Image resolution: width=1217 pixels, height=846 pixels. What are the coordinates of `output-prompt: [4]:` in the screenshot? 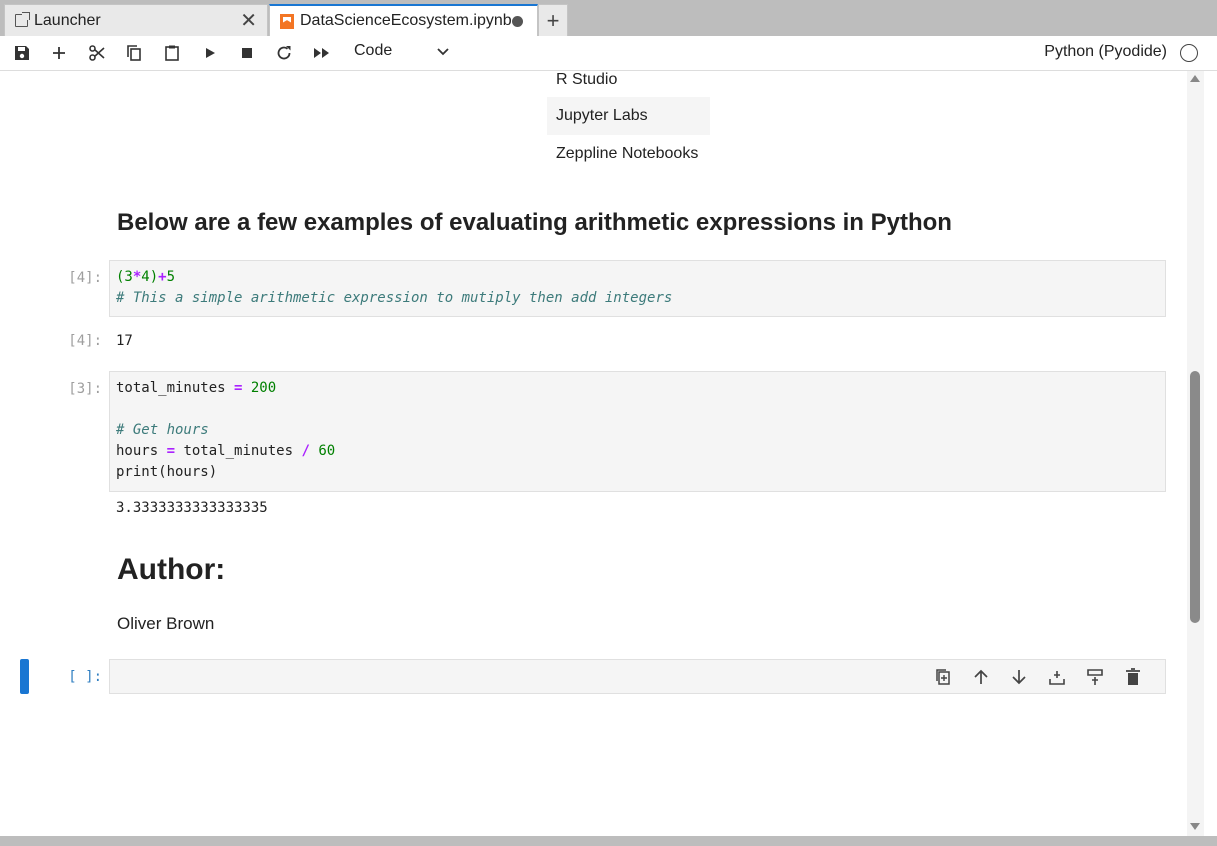 It's located at (85, 341).